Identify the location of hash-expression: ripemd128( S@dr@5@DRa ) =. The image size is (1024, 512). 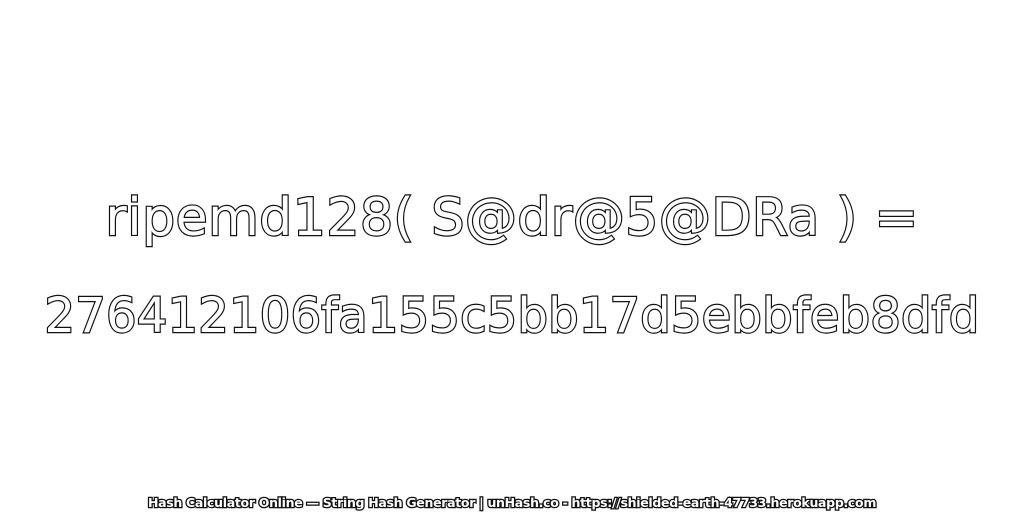
(511, 218).